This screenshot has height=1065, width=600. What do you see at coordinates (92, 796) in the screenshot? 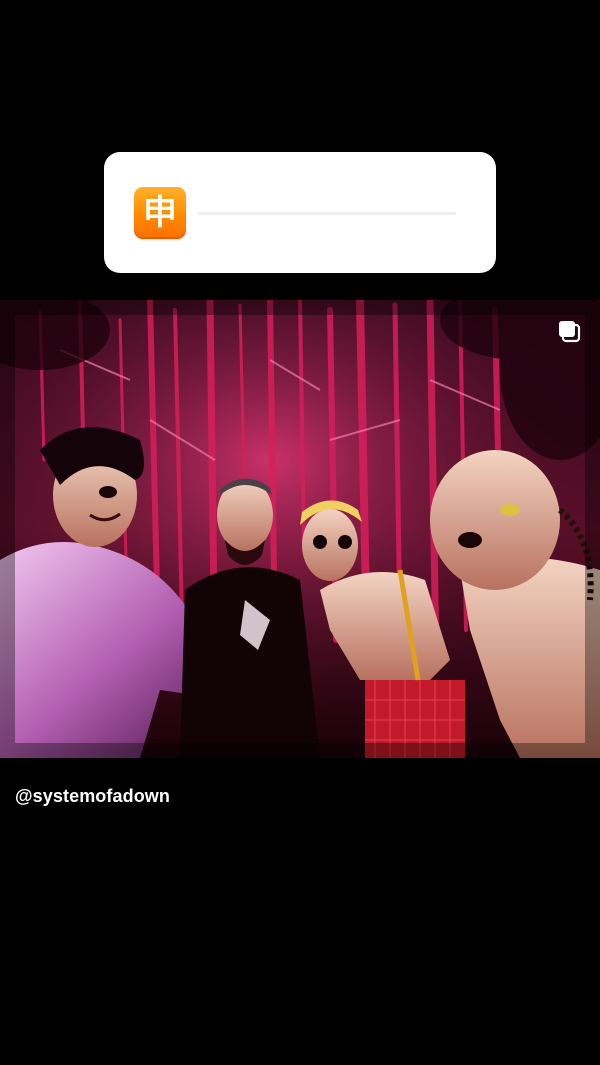
I see `post-username: @systemofadown` at bounding box center [92, 796].